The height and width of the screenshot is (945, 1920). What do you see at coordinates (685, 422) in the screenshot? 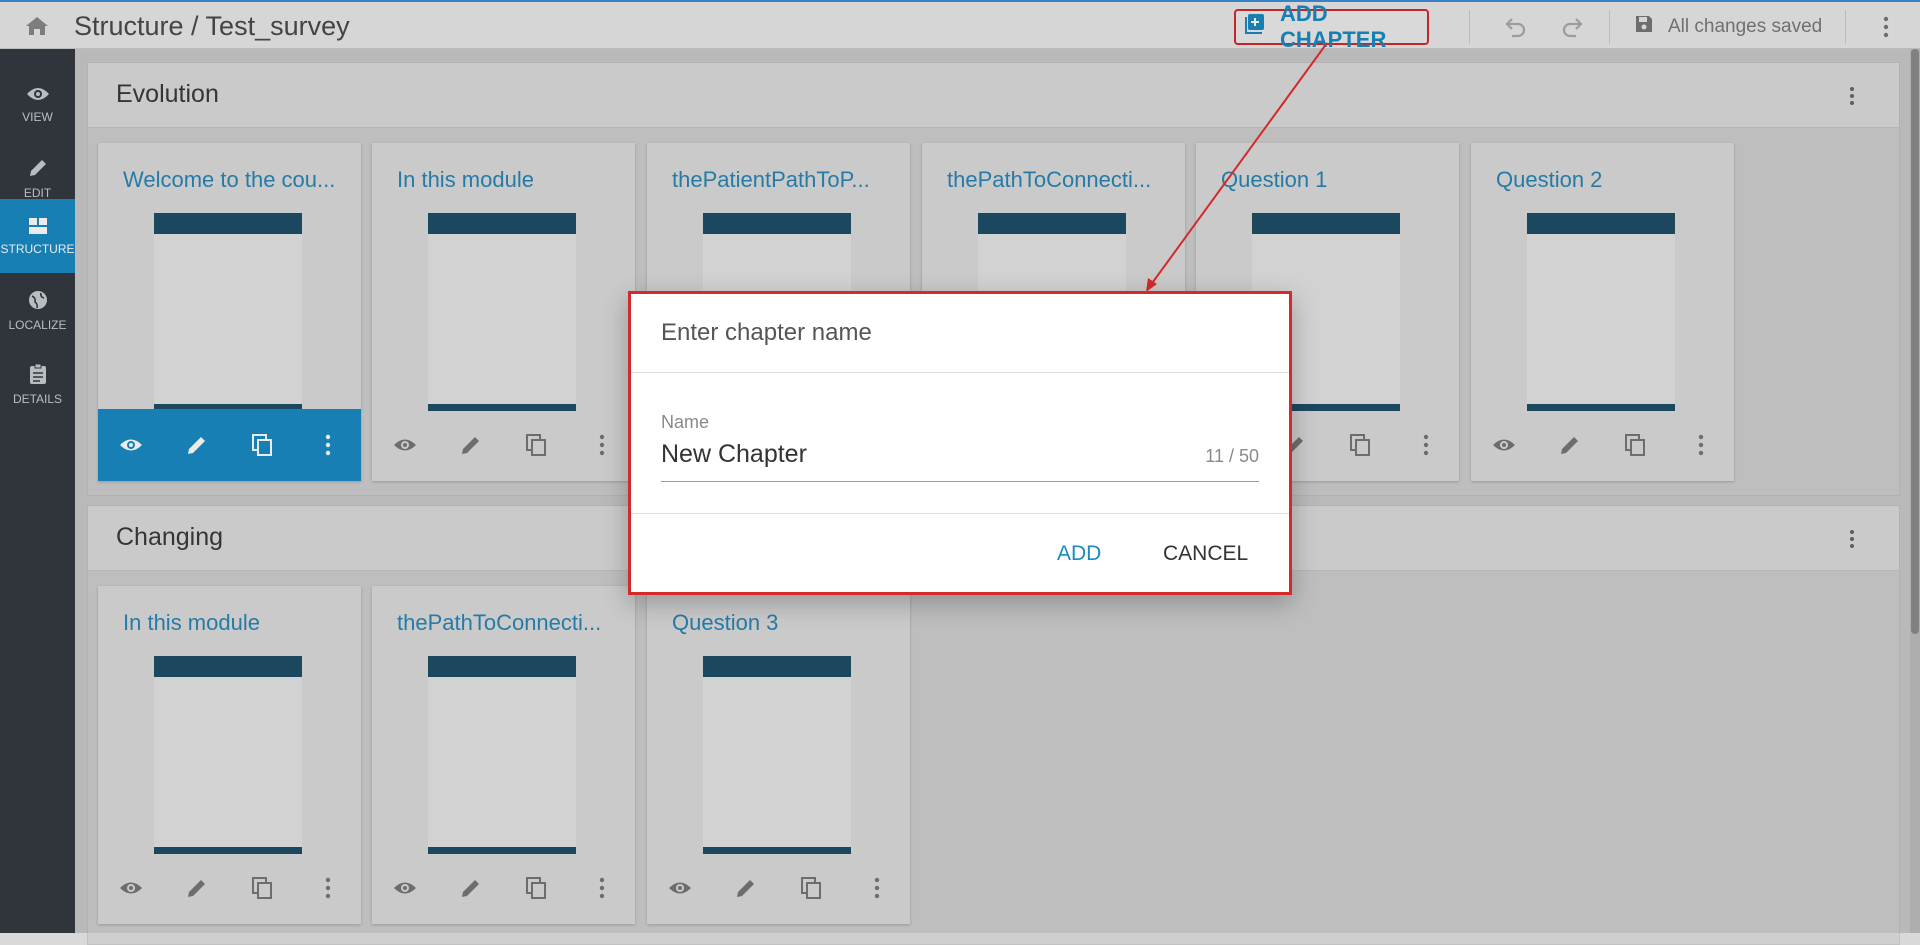
I see `name-field-label: Name` at bounding box center [685, 422].